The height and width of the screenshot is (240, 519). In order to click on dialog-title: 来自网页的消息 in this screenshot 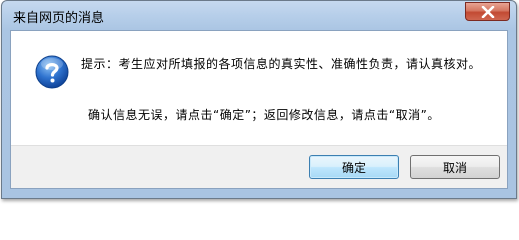, I will do `click(59, 18)`.